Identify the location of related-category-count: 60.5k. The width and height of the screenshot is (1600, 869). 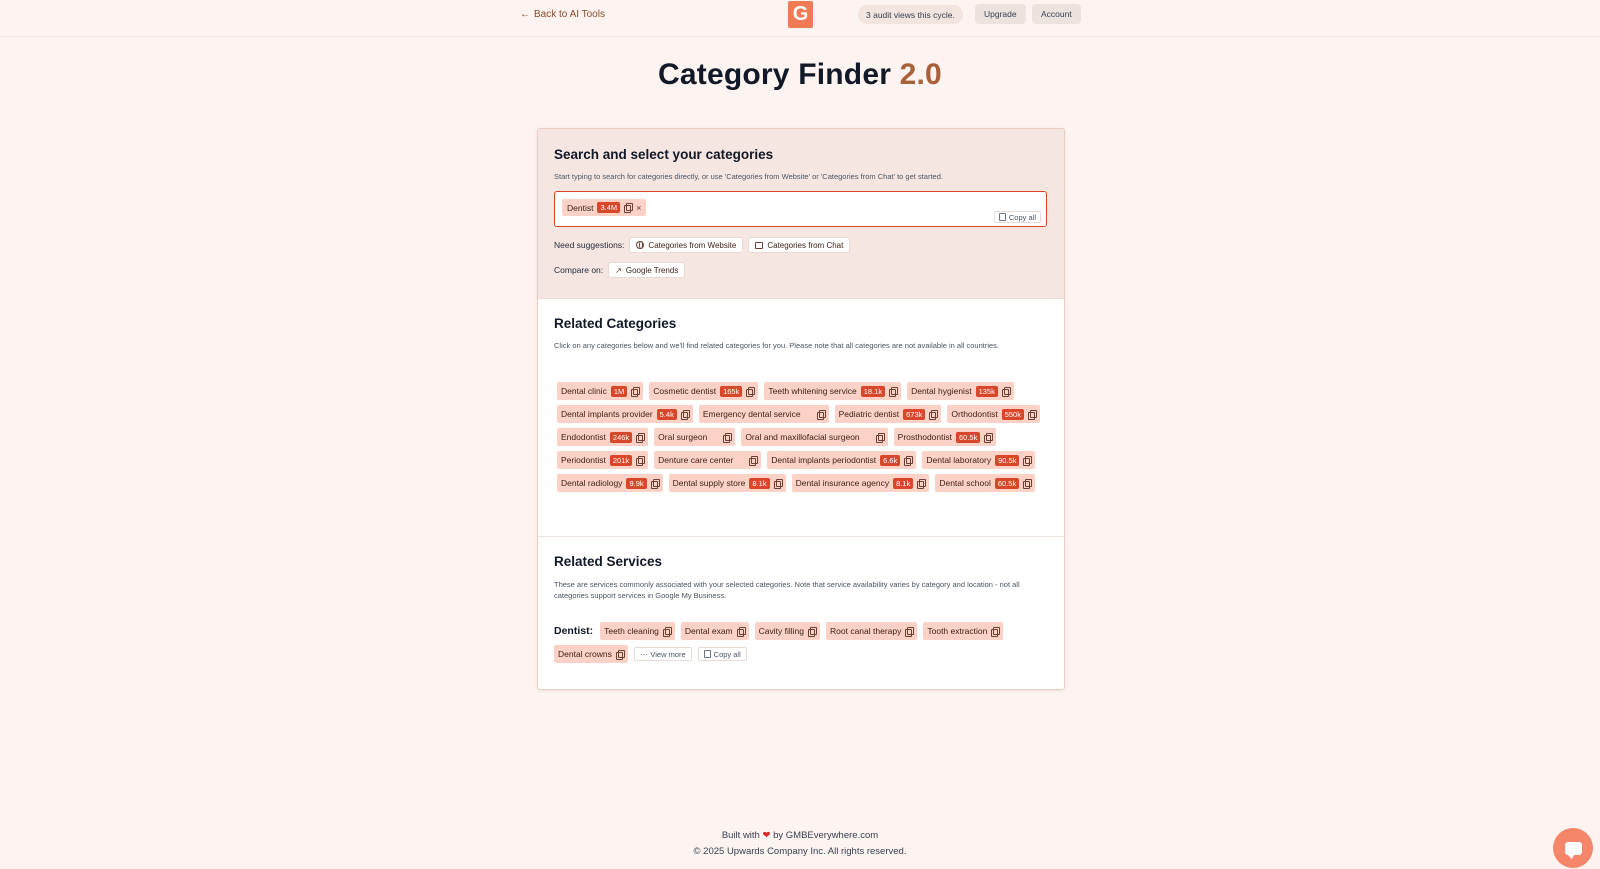
(968, 437).